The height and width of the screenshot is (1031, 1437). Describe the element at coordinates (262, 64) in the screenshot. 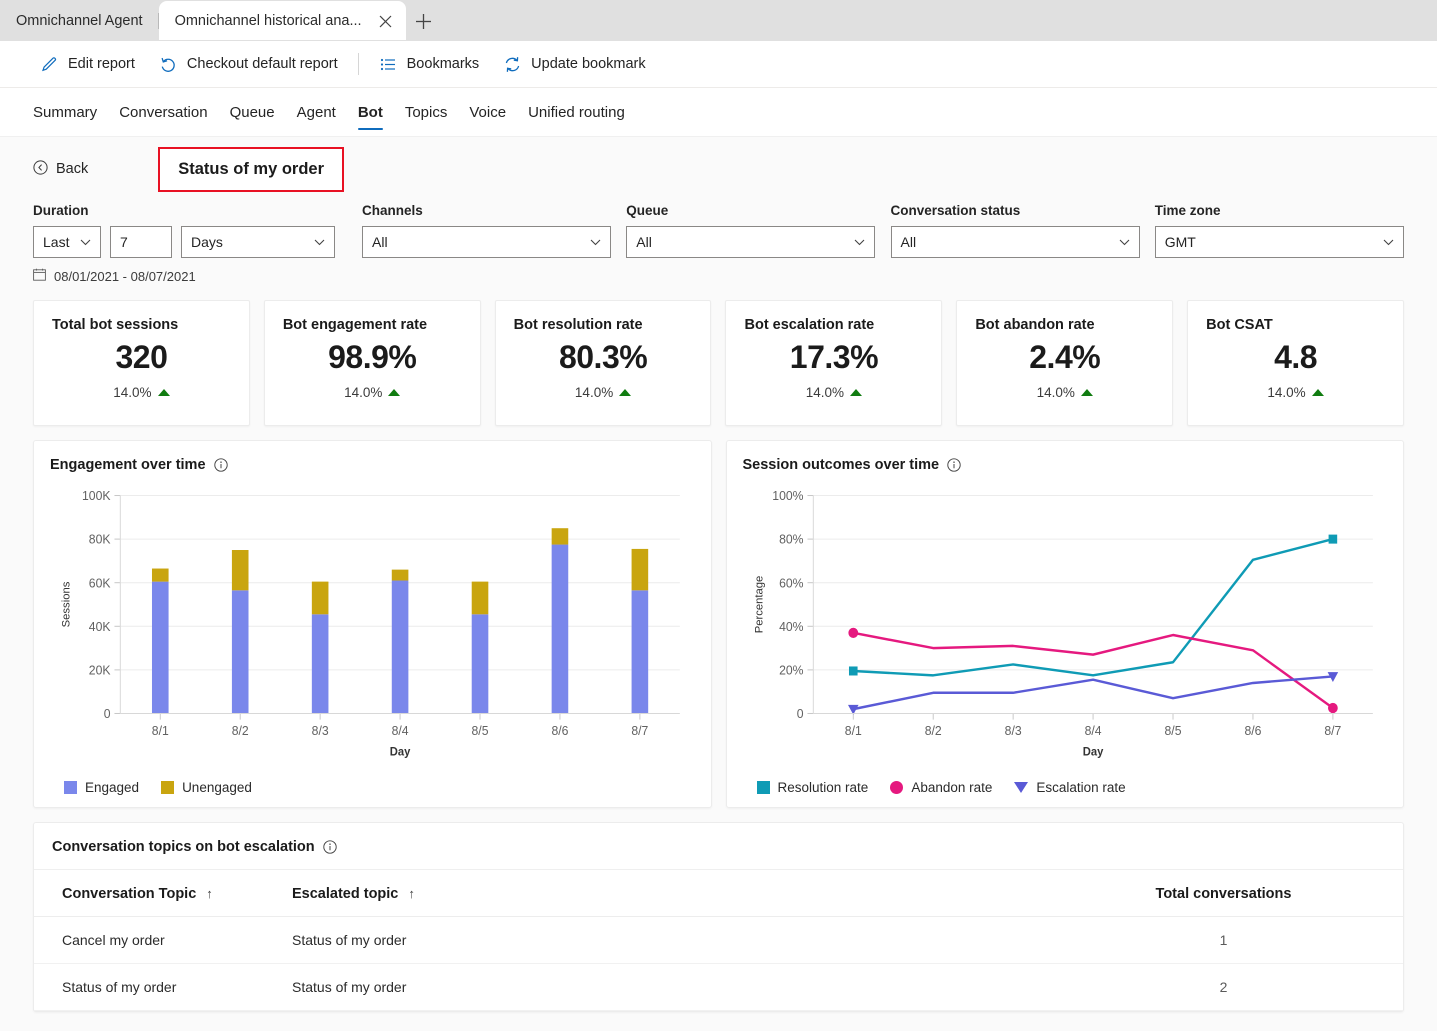

I see `checkout-default-report-label: Checkout default report` at that location.